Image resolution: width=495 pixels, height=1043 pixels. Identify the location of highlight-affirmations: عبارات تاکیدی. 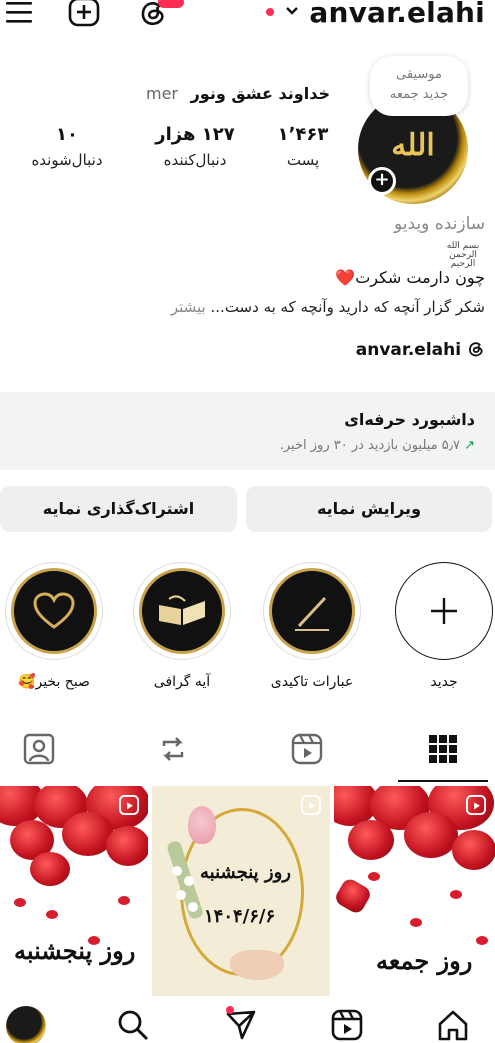
(312, 626).